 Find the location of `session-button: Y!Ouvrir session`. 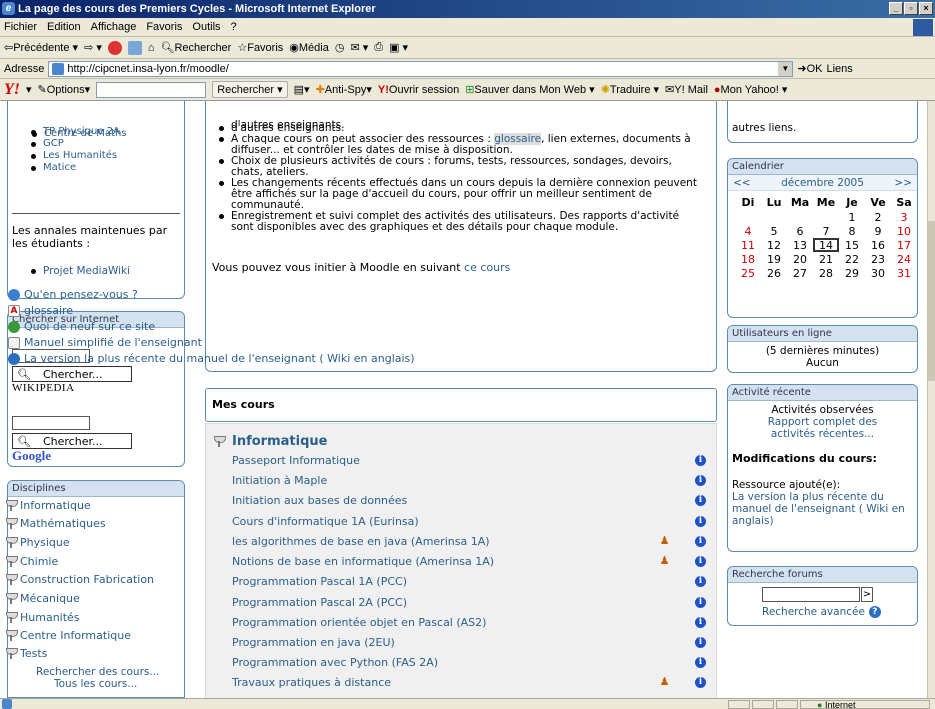

session-button: Y!Ouvrir session is located at coordinates (418, 90).